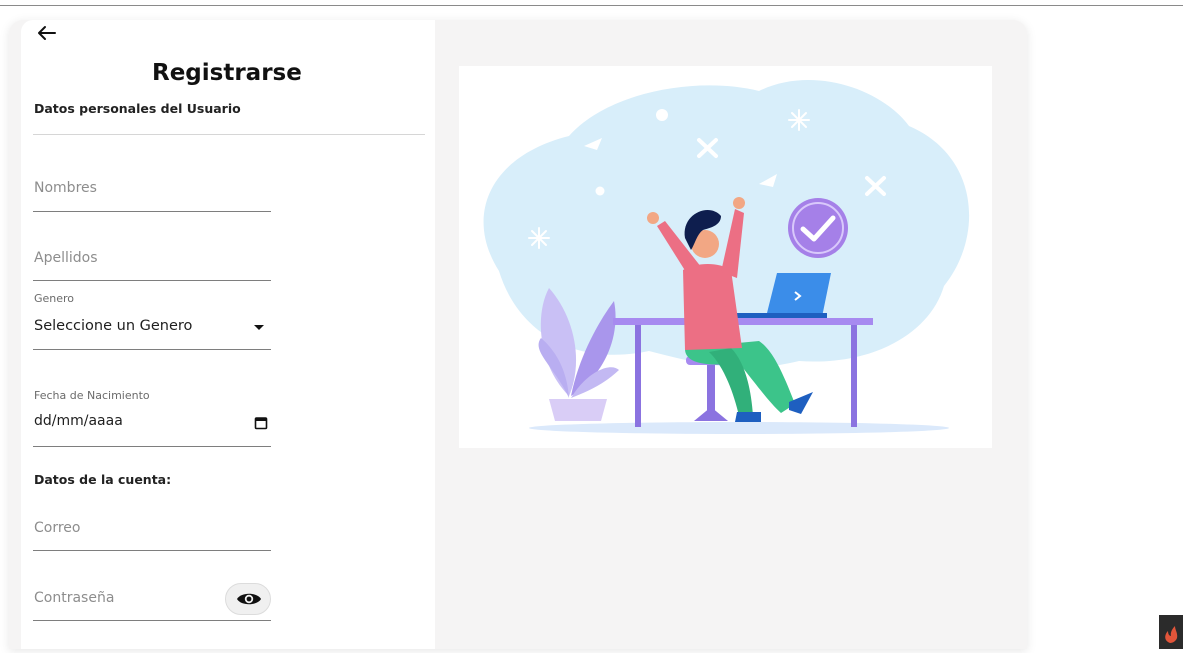 The width and height of the screenshot is (1183, 653). I want to click on fecha-input: dd/mm/aaaa, so click(152, 426).